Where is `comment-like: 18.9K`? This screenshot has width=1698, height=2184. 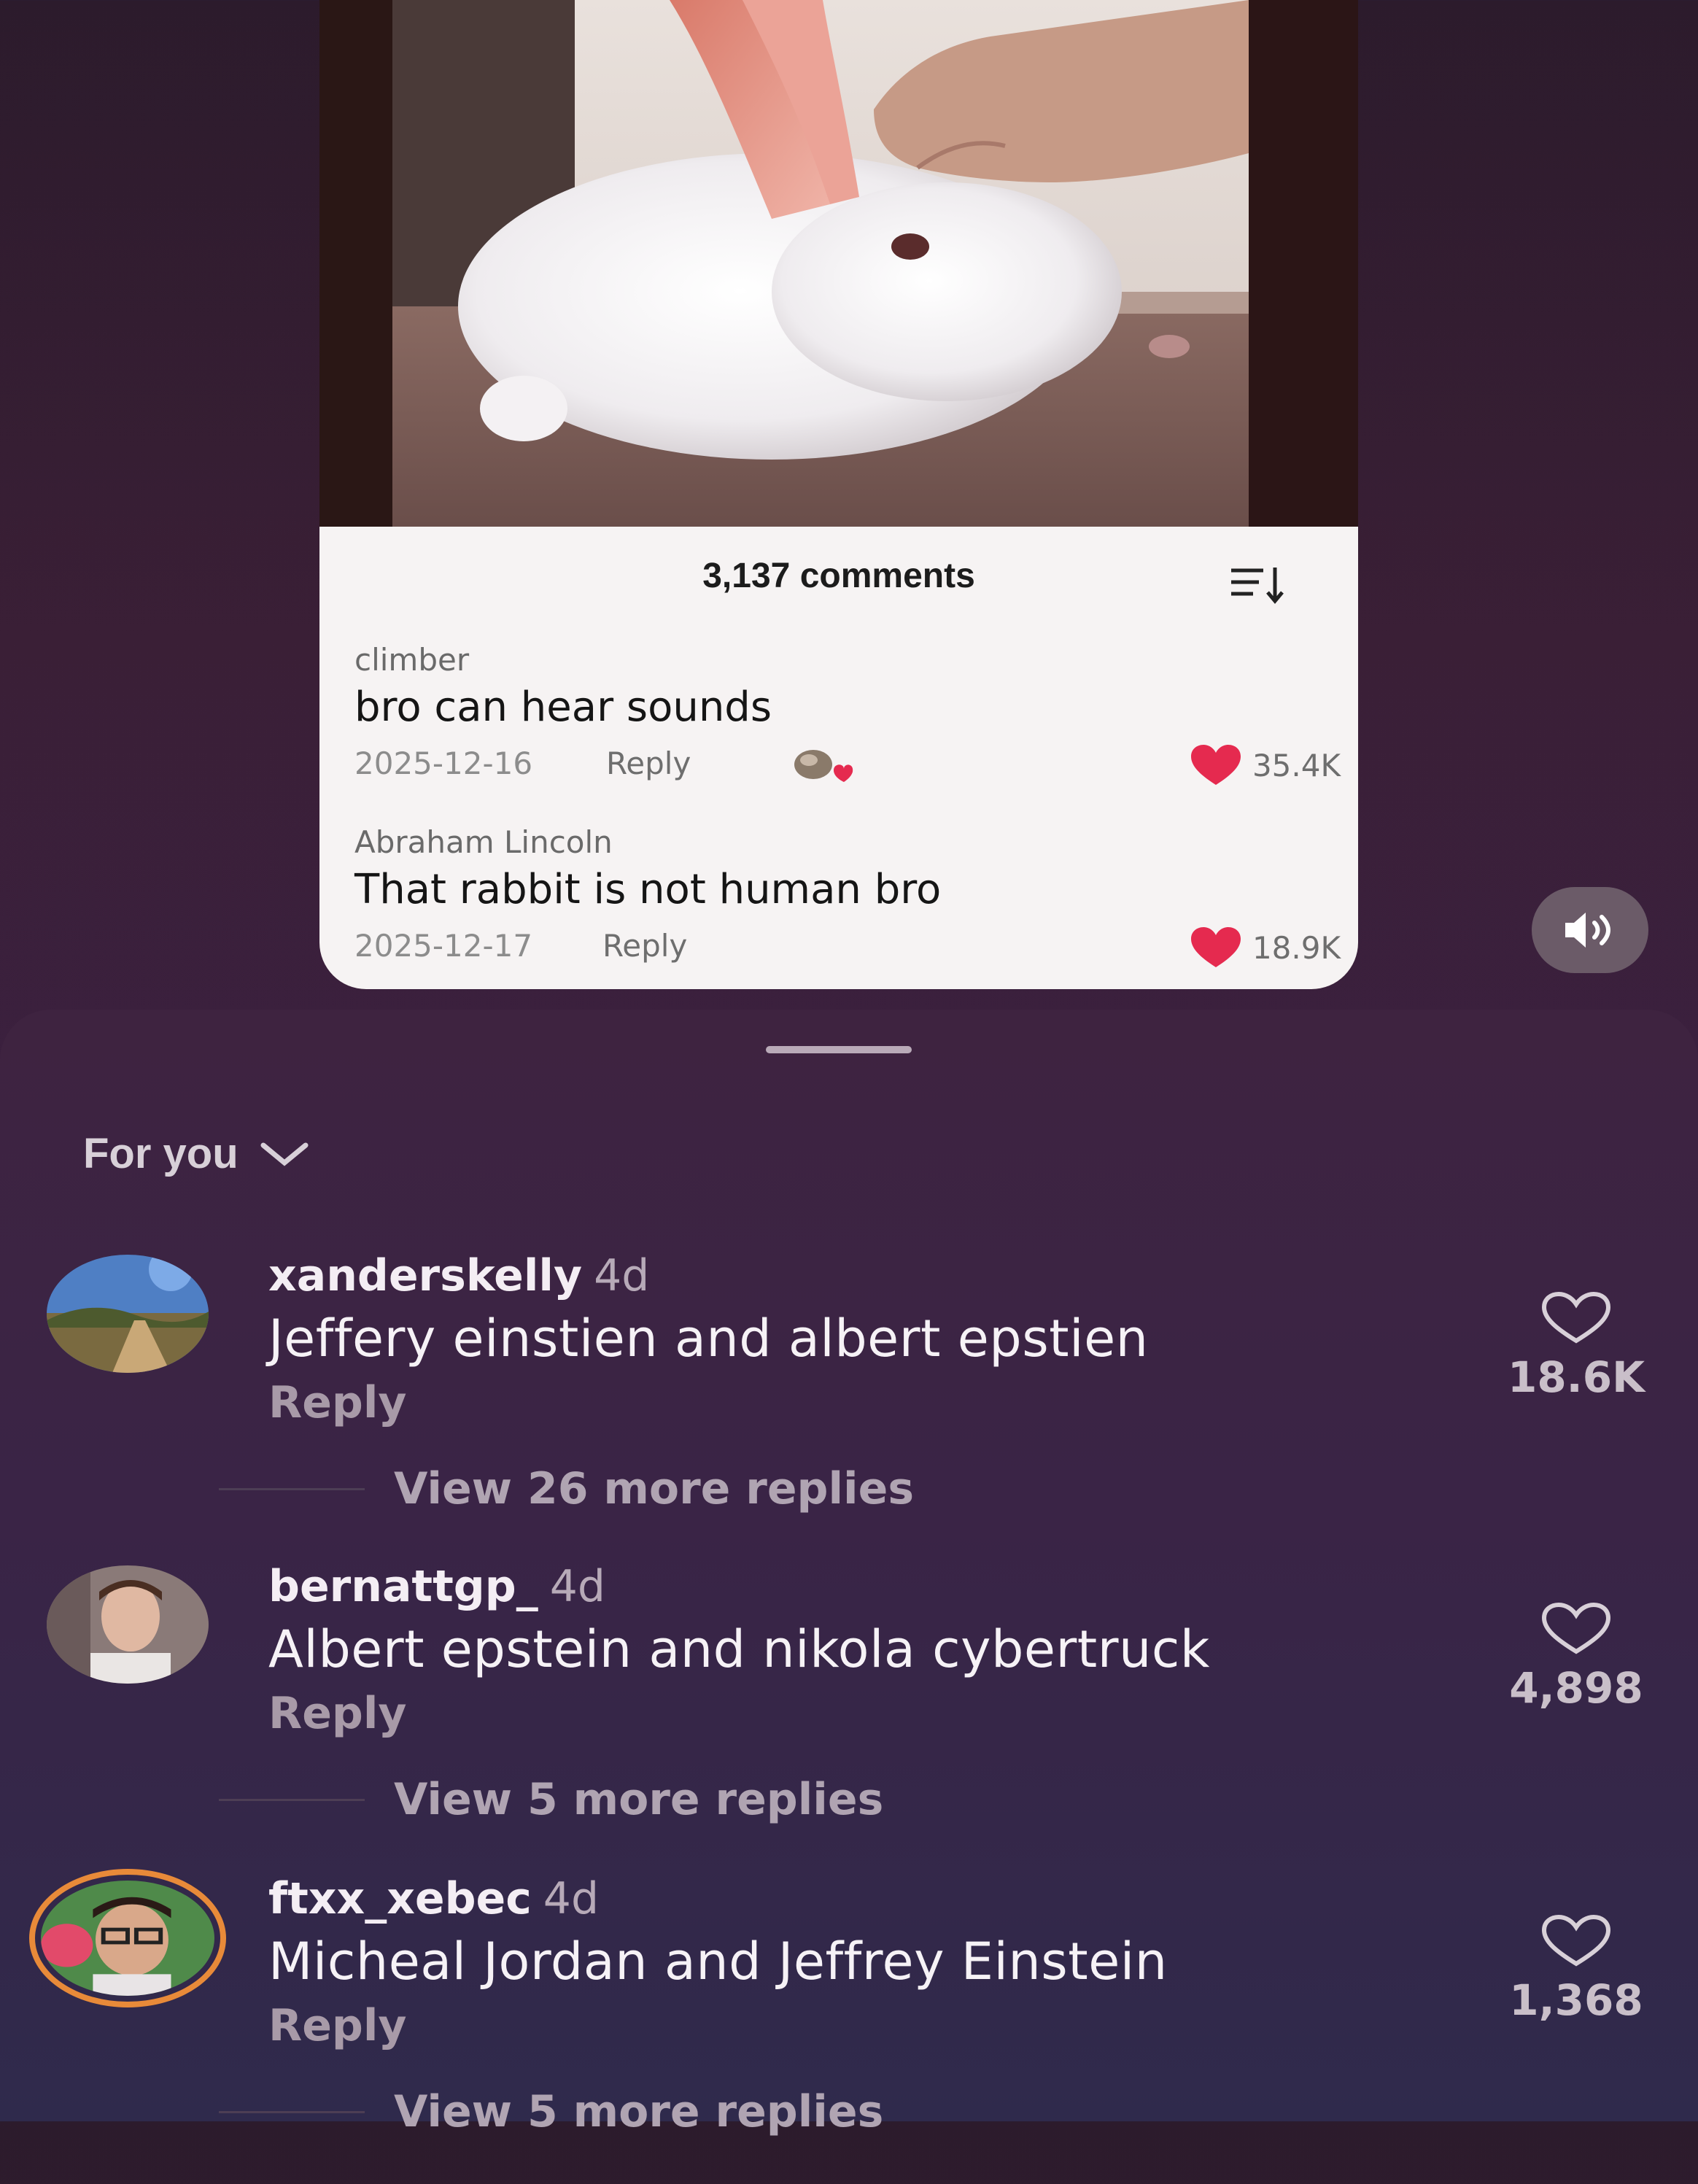
comment-like: 18.9K is located at coordinates (1265, 947).